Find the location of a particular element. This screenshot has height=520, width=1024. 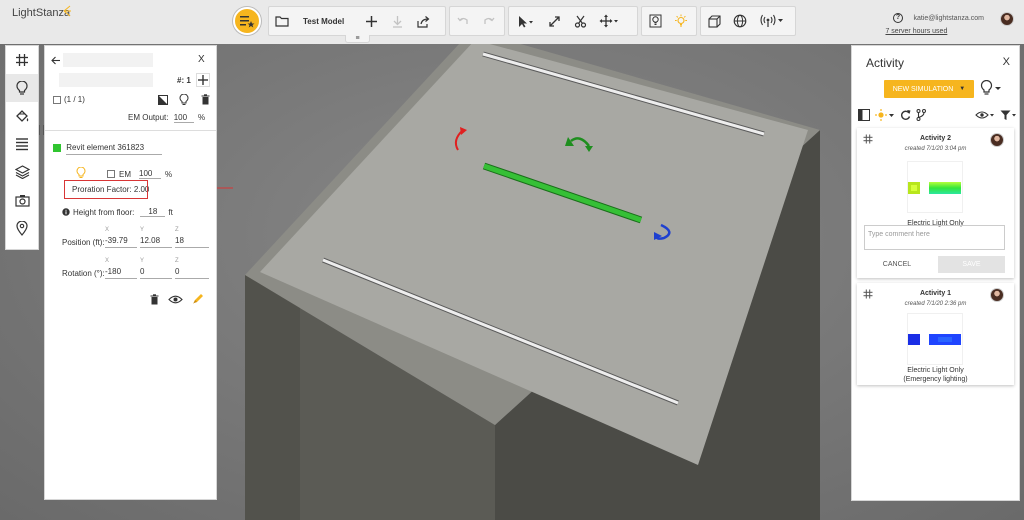

globe-icon is located at coordinates (740, 21).